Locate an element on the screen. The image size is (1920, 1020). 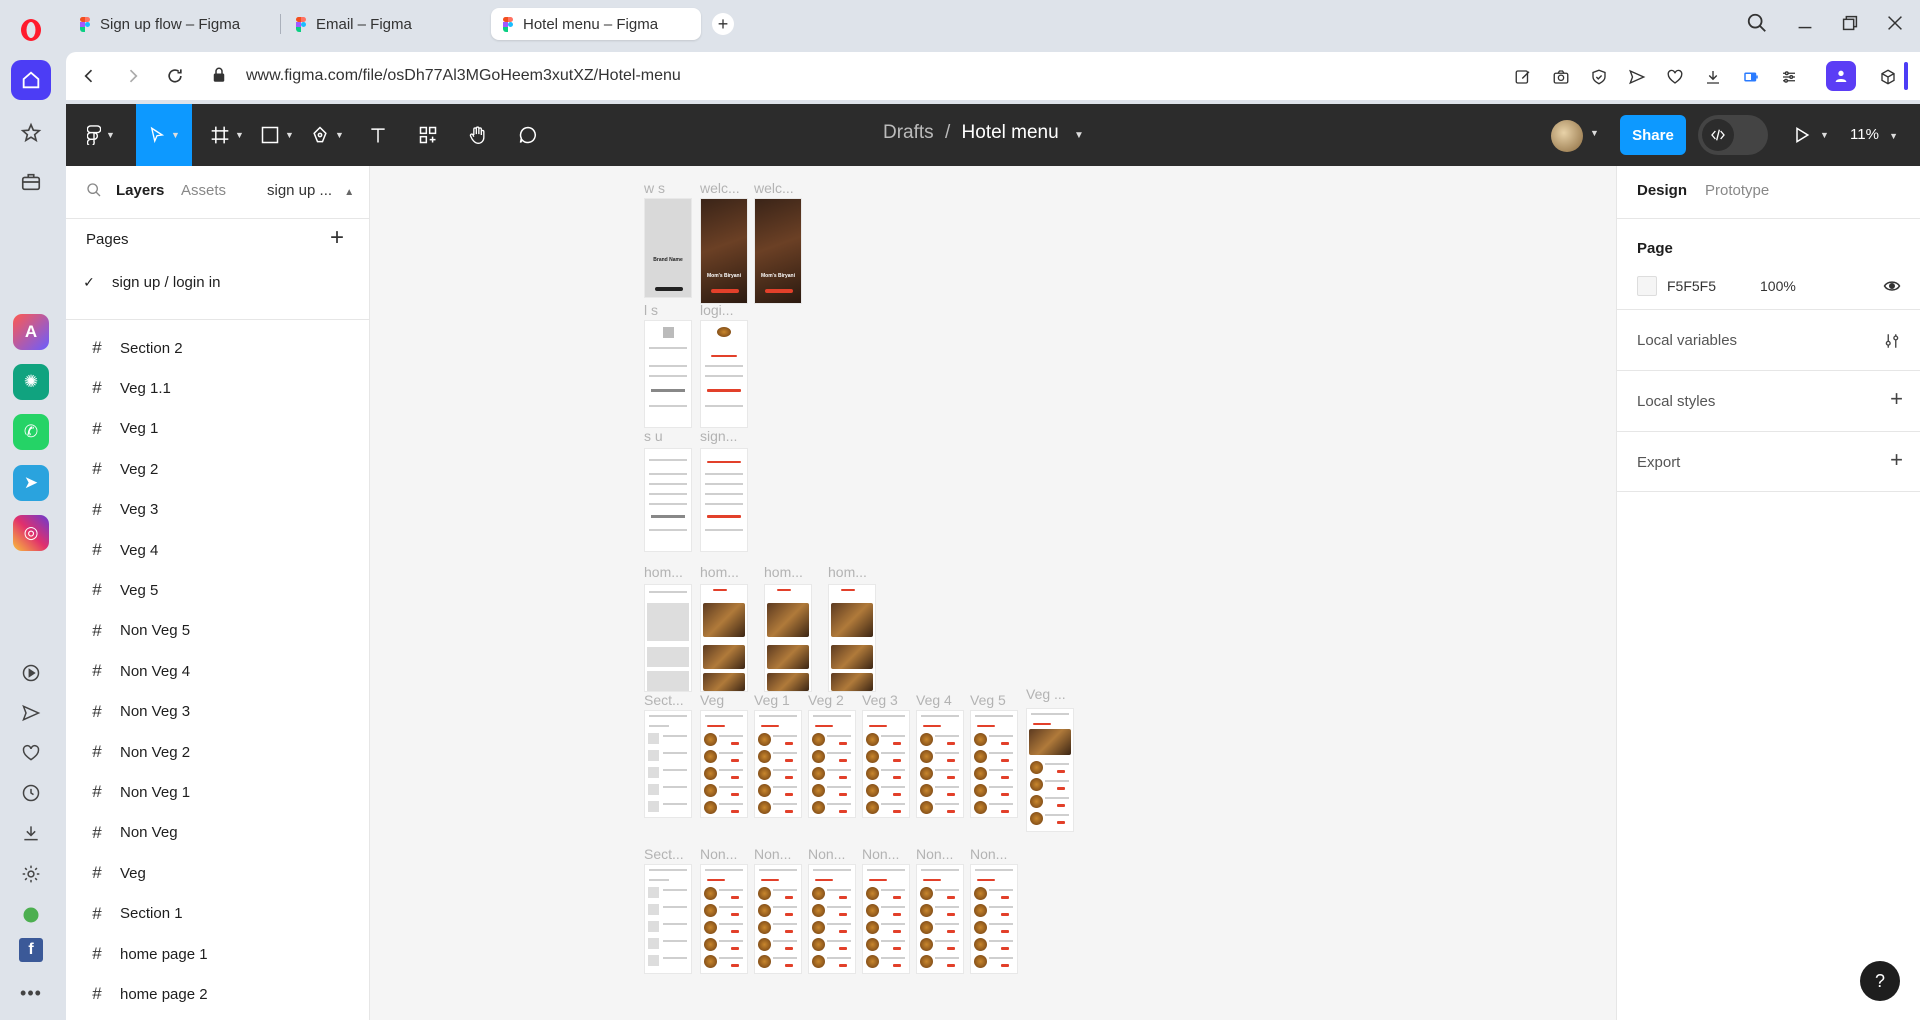
frame-sign is located at coordinates (724, 500).